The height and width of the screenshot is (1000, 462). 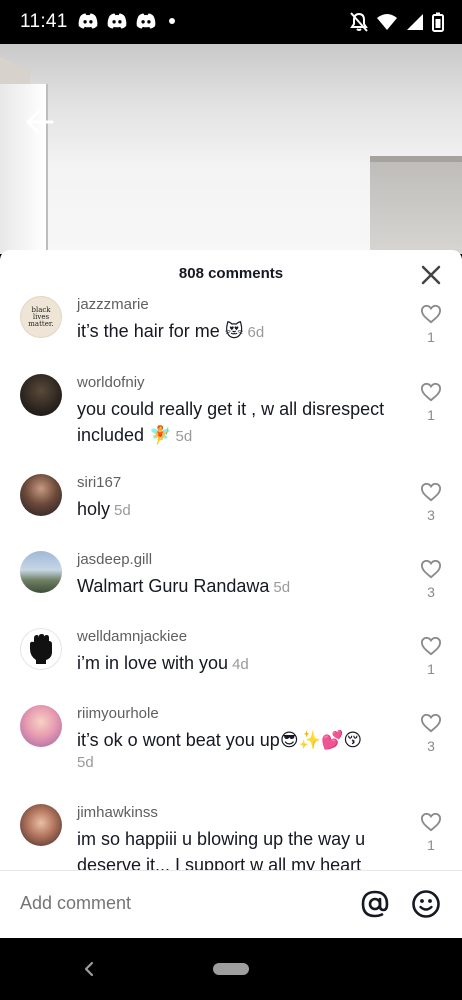 I want to click on comment-username: welldamnjackiee, so click(x=237, y=637).